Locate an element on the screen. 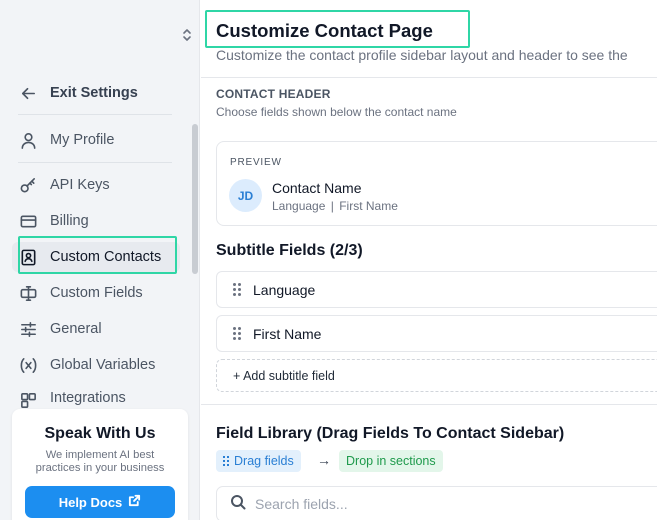  search-icon is located at coordinates (238, 504).